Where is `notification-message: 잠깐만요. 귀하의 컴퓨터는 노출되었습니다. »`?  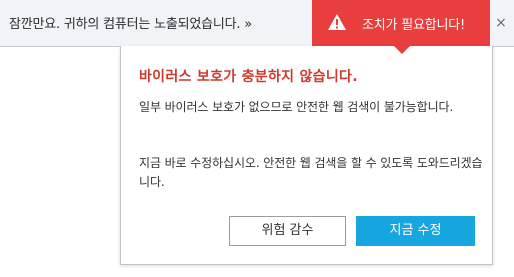 notification-message: 잠깐만요. 귀하의 컴퓨터는 노출되었습니다. » is located at coordinates (130, 22).